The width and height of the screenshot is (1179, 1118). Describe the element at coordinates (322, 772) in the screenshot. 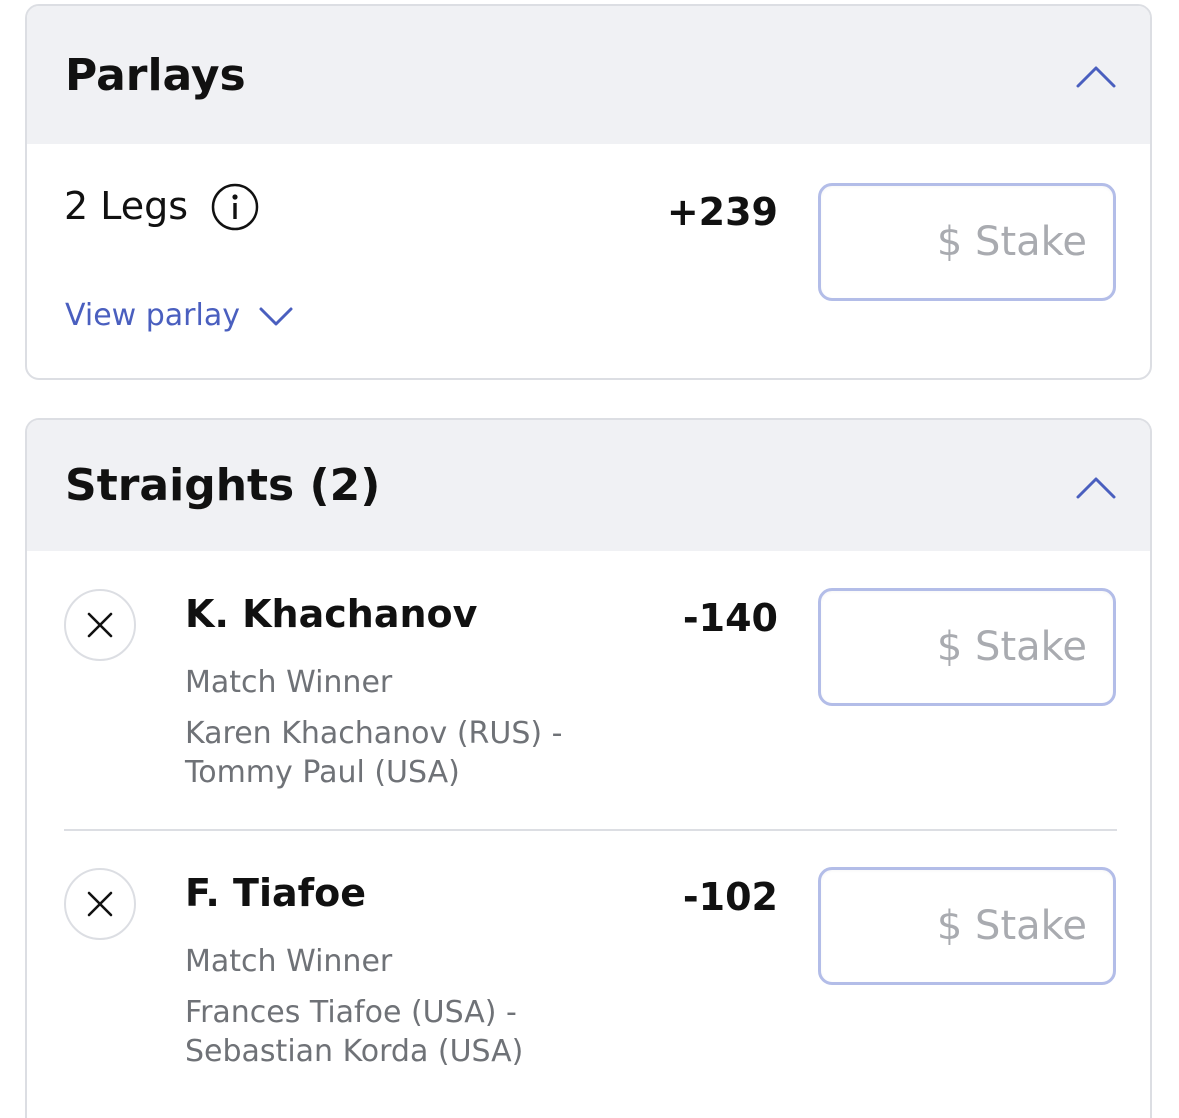

I see `bet-event-line: Tommy Paul (USA)` at that location.